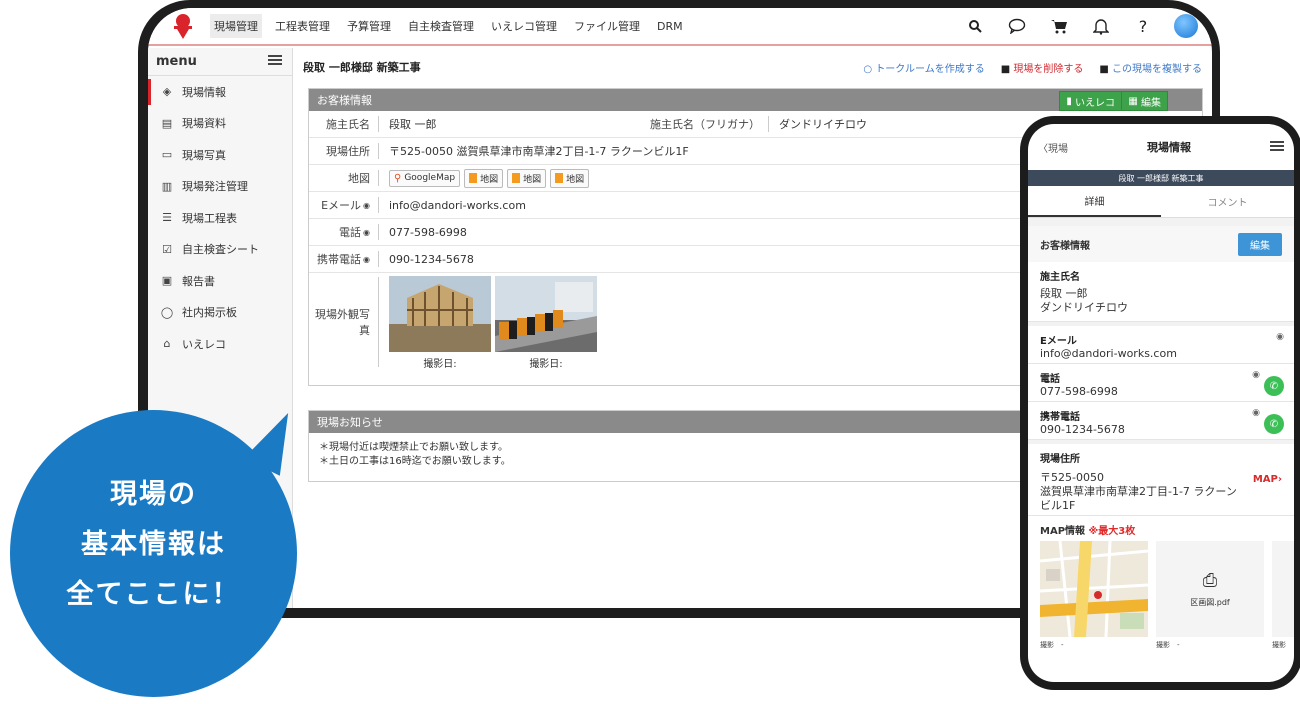 This screenshot has height=704, width=1300. What do you see at coordinates (1227, 201) in the screenshot?
I see `tab-comment: コメント` at bounding box center [1227, 201].